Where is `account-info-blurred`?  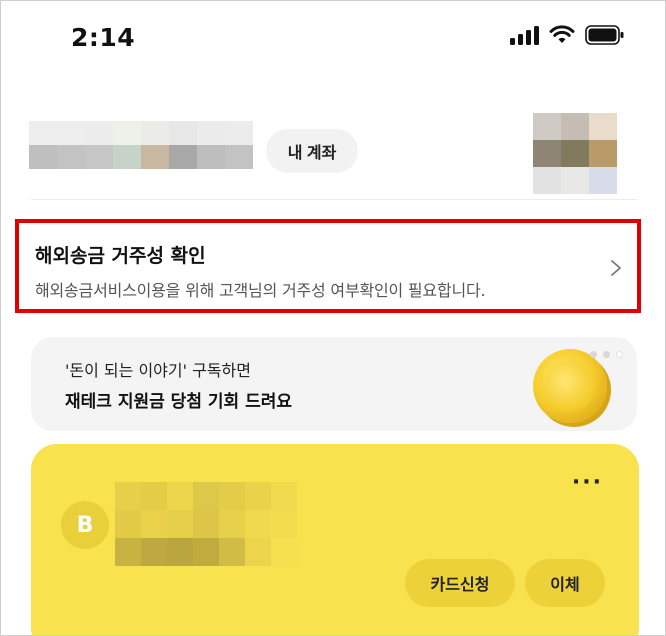 account-info-blurred is located at coordinates (206, 524).